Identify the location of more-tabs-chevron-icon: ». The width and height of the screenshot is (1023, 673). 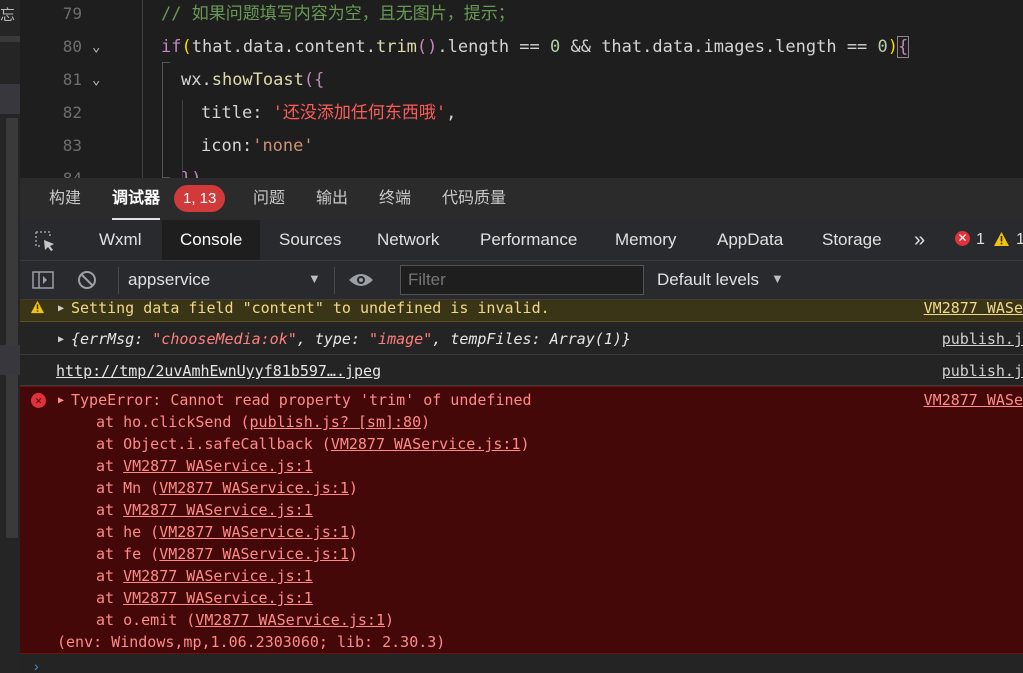
(919, 240).